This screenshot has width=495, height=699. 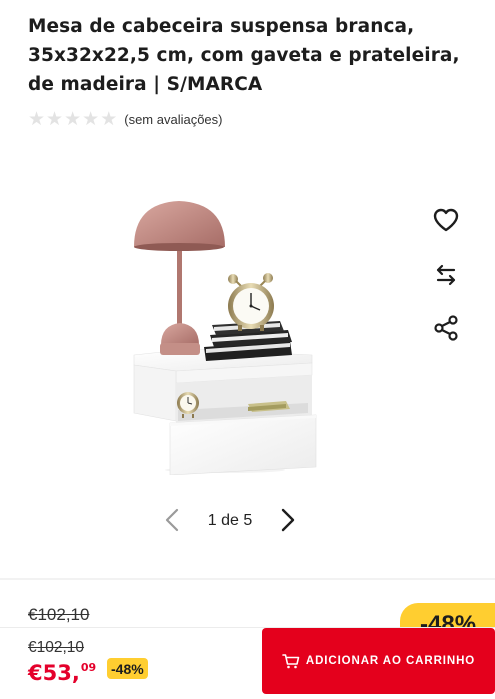 I want to click on rating-stars: ★ ★ ★ ★ ★, so click(x=72, y=119).